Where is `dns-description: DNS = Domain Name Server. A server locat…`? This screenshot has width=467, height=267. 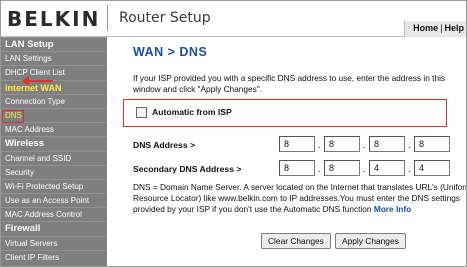
dns-description: DNS = Domain Name Server. A server locat… is located at coordinates (300, 198).